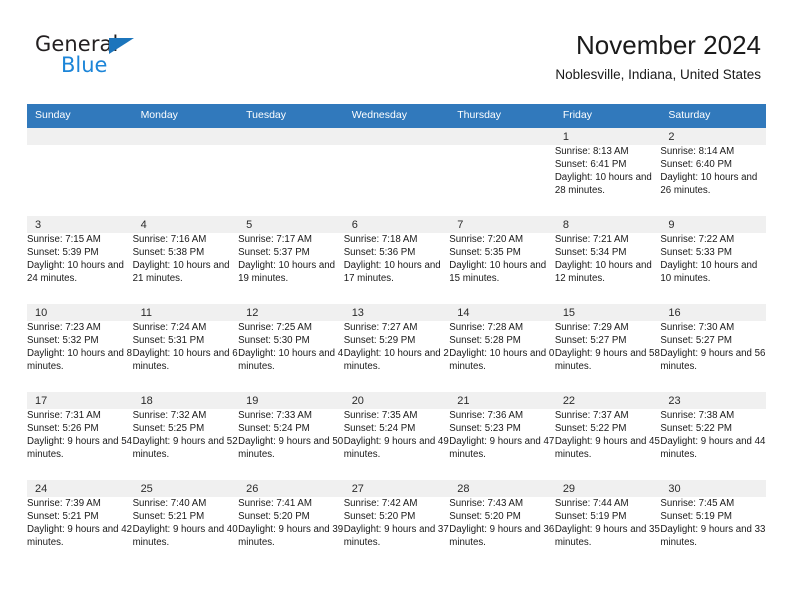  What do you see at coordinates (697, 151) in the screenshot?
I see `sunrise-text: Sunrise: 8:14 AM` at bounding box center [697, 151].